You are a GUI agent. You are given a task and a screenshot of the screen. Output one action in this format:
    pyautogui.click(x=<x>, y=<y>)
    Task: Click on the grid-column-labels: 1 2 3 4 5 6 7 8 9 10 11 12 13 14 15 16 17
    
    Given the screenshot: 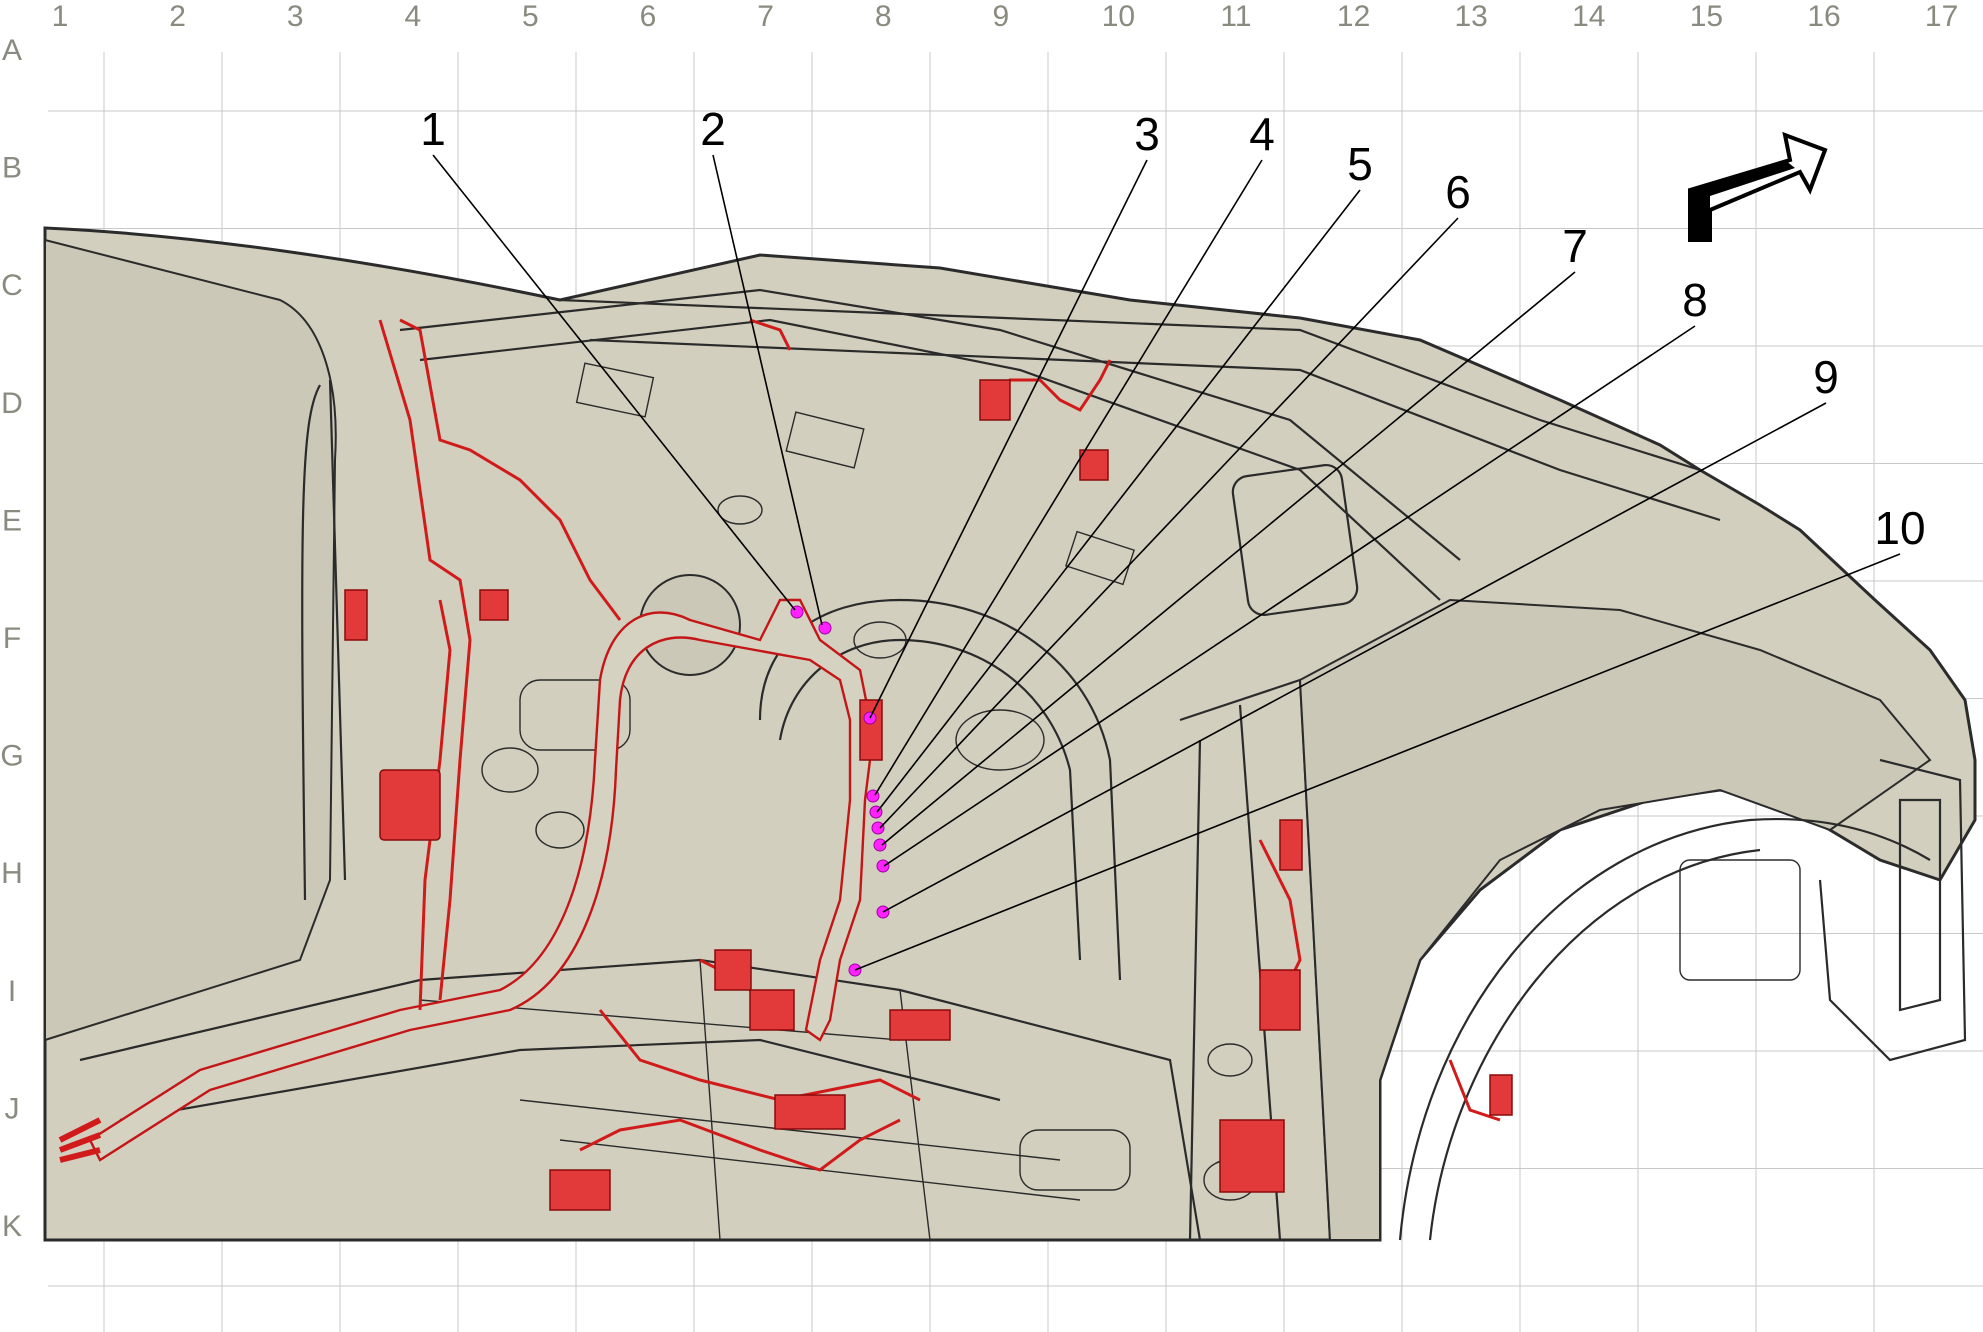 What is the action you would take?
    pyautogui.click(x=1005, y=16)
    